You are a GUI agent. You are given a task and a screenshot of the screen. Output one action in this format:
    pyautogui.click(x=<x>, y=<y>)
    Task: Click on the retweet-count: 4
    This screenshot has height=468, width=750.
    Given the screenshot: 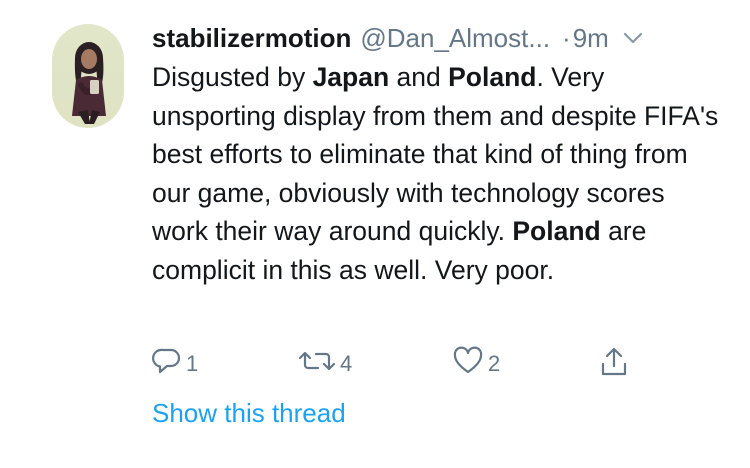 What is the action you would take?
    pyautogui.click(x=346, y=363)
    